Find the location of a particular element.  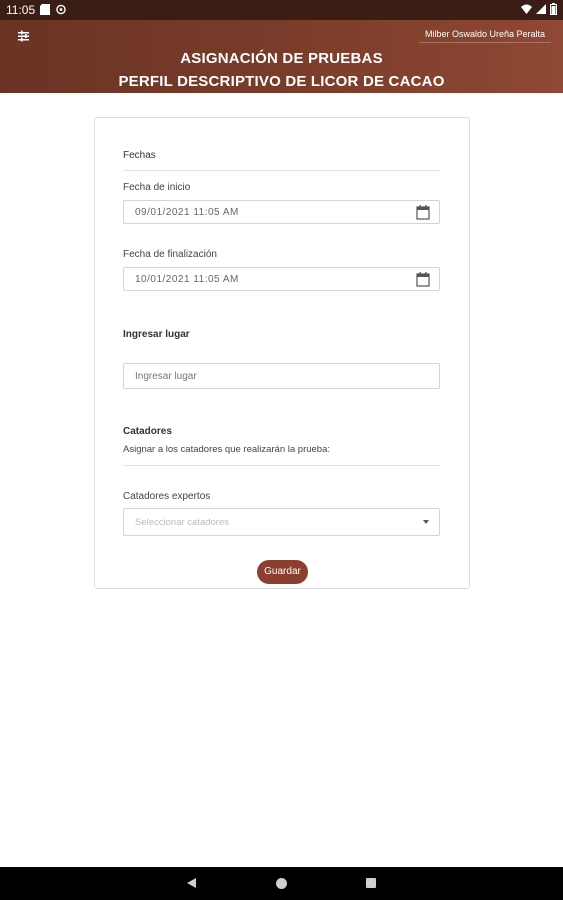

battery-icon is located at coordinates (553, 9).